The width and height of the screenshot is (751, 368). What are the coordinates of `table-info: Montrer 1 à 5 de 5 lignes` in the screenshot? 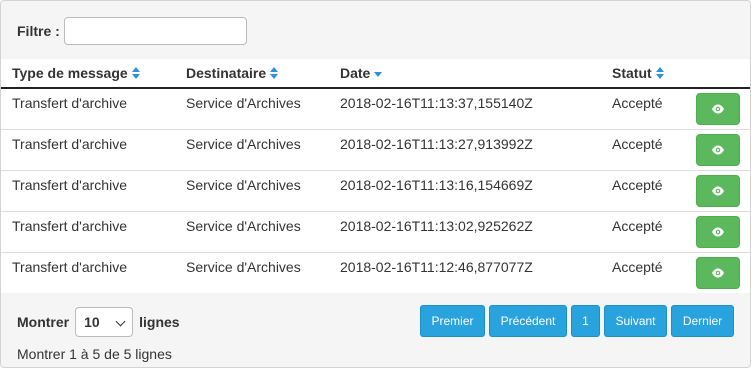 It's located at (94, 354).